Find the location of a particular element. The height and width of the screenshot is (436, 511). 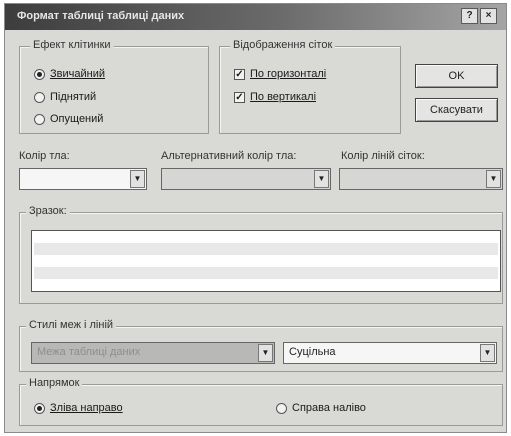

checkbox-label: По горизонталі is located at coordinates (288, 74).